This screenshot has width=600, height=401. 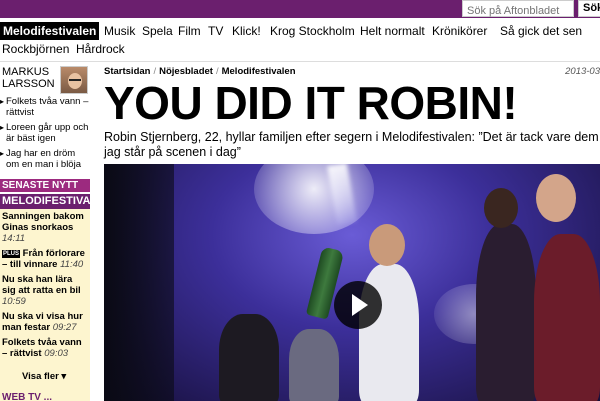 I want to click on plus-badge: PLUS, so click(x=11, y=254).